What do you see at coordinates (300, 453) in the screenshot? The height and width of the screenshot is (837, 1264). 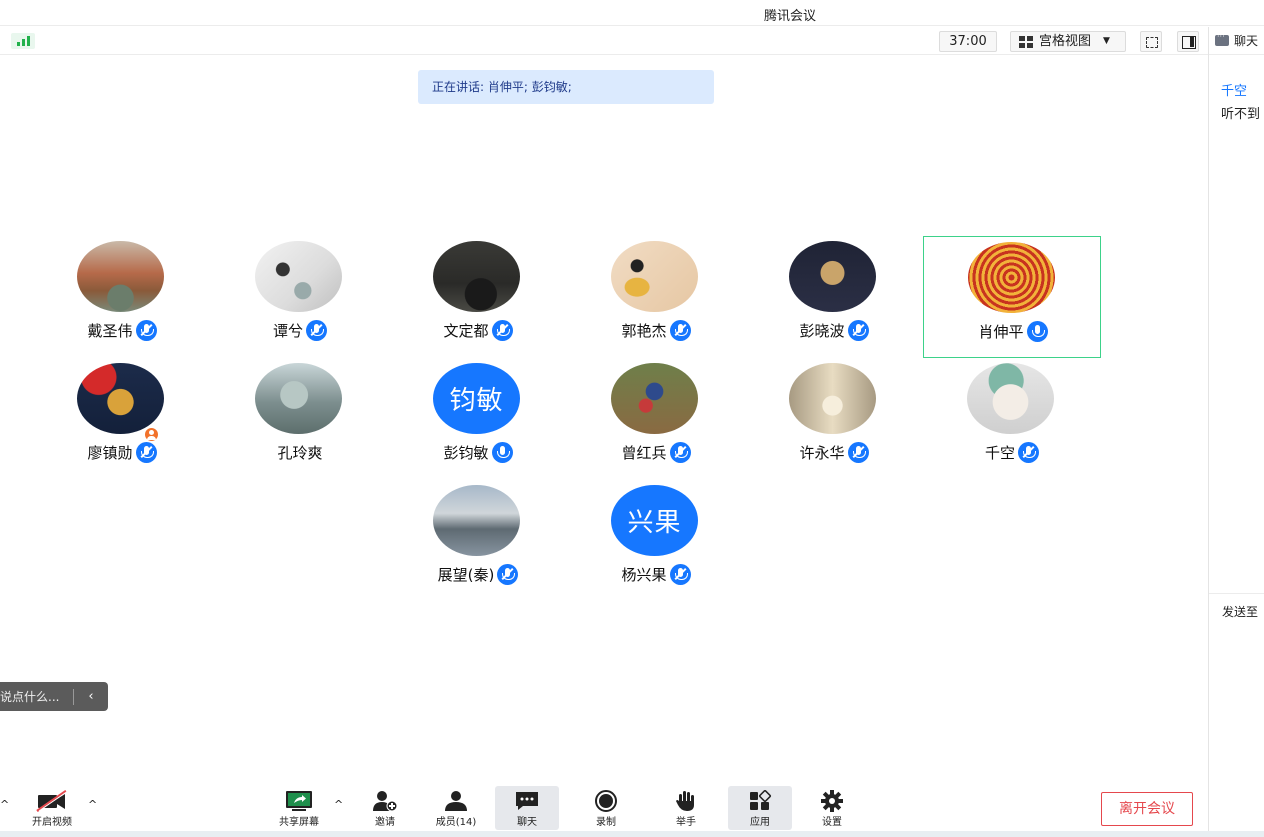 I see `participant-name: 孔玲爽` at bounding box center [300, 453].